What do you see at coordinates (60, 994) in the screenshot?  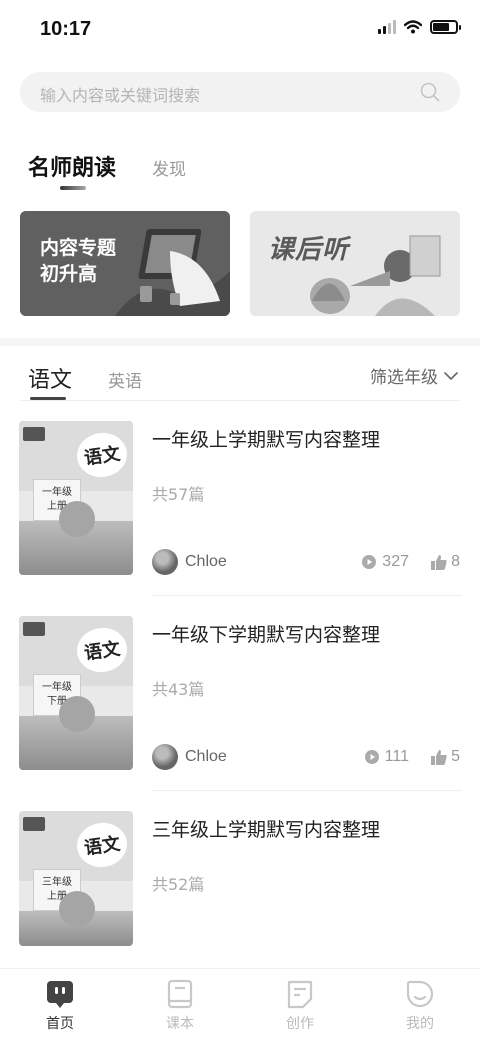 I see `home-icon` at bounding box center [60, 994].